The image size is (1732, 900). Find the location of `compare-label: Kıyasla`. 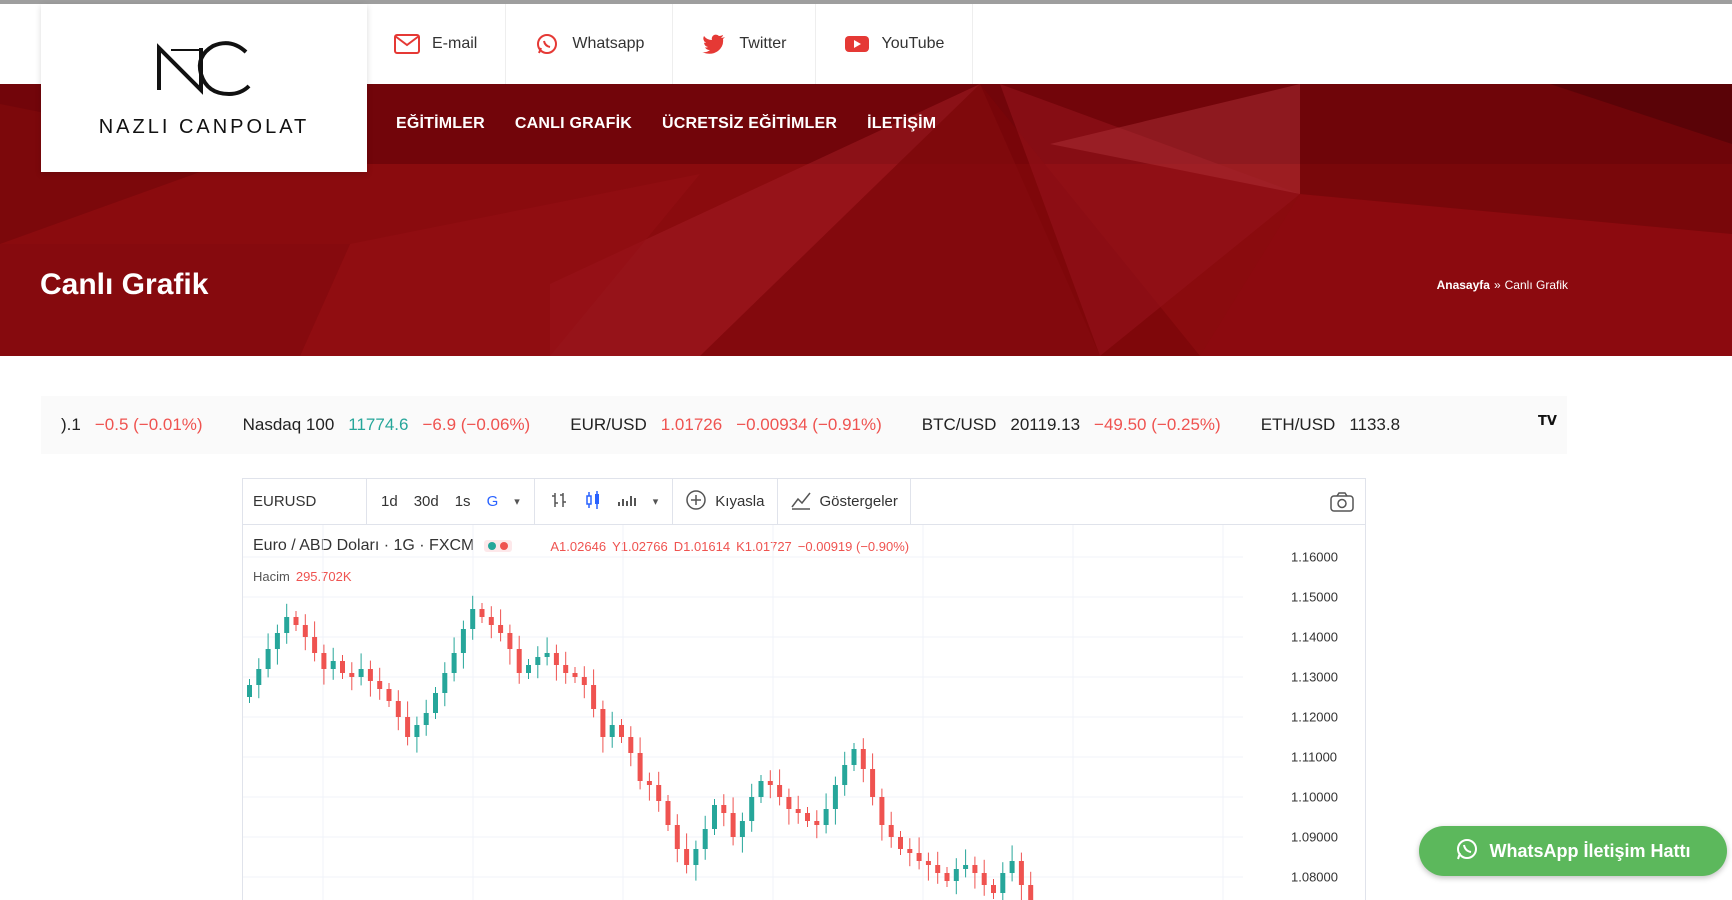

compare-label: Kıyasla is located at coordinates (740, 501).